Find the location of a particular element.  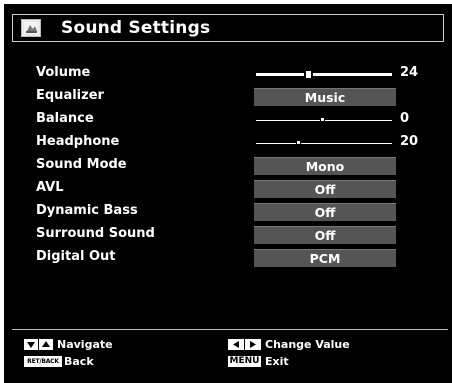

menu-item-sound-mode: Sound Mode Mono is located at coordinates (228, 166).